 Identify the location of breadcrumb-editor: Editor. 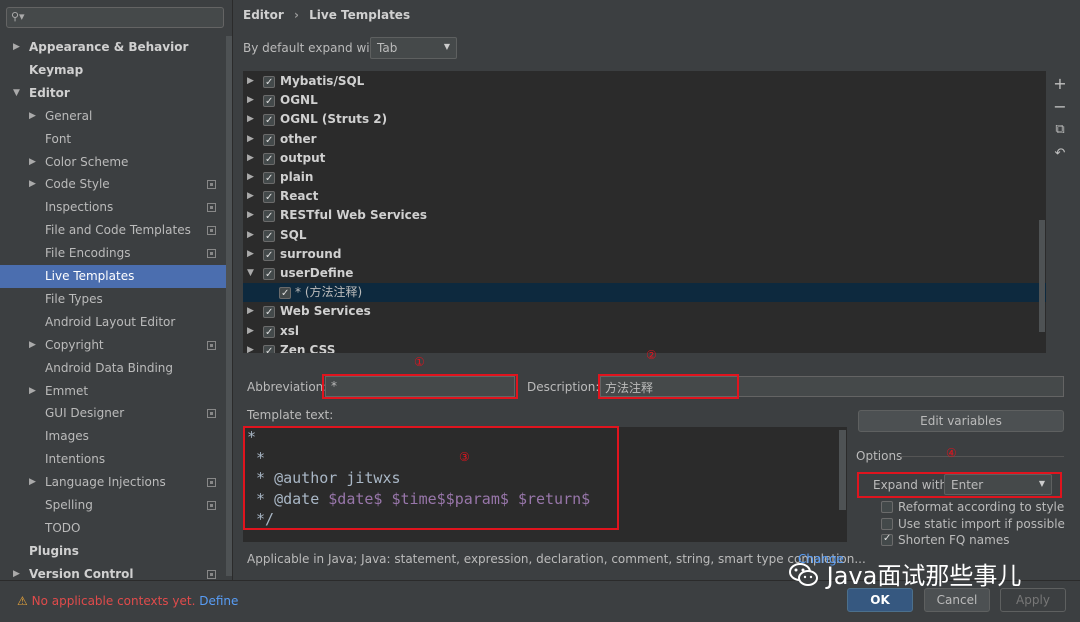
(263, 15).